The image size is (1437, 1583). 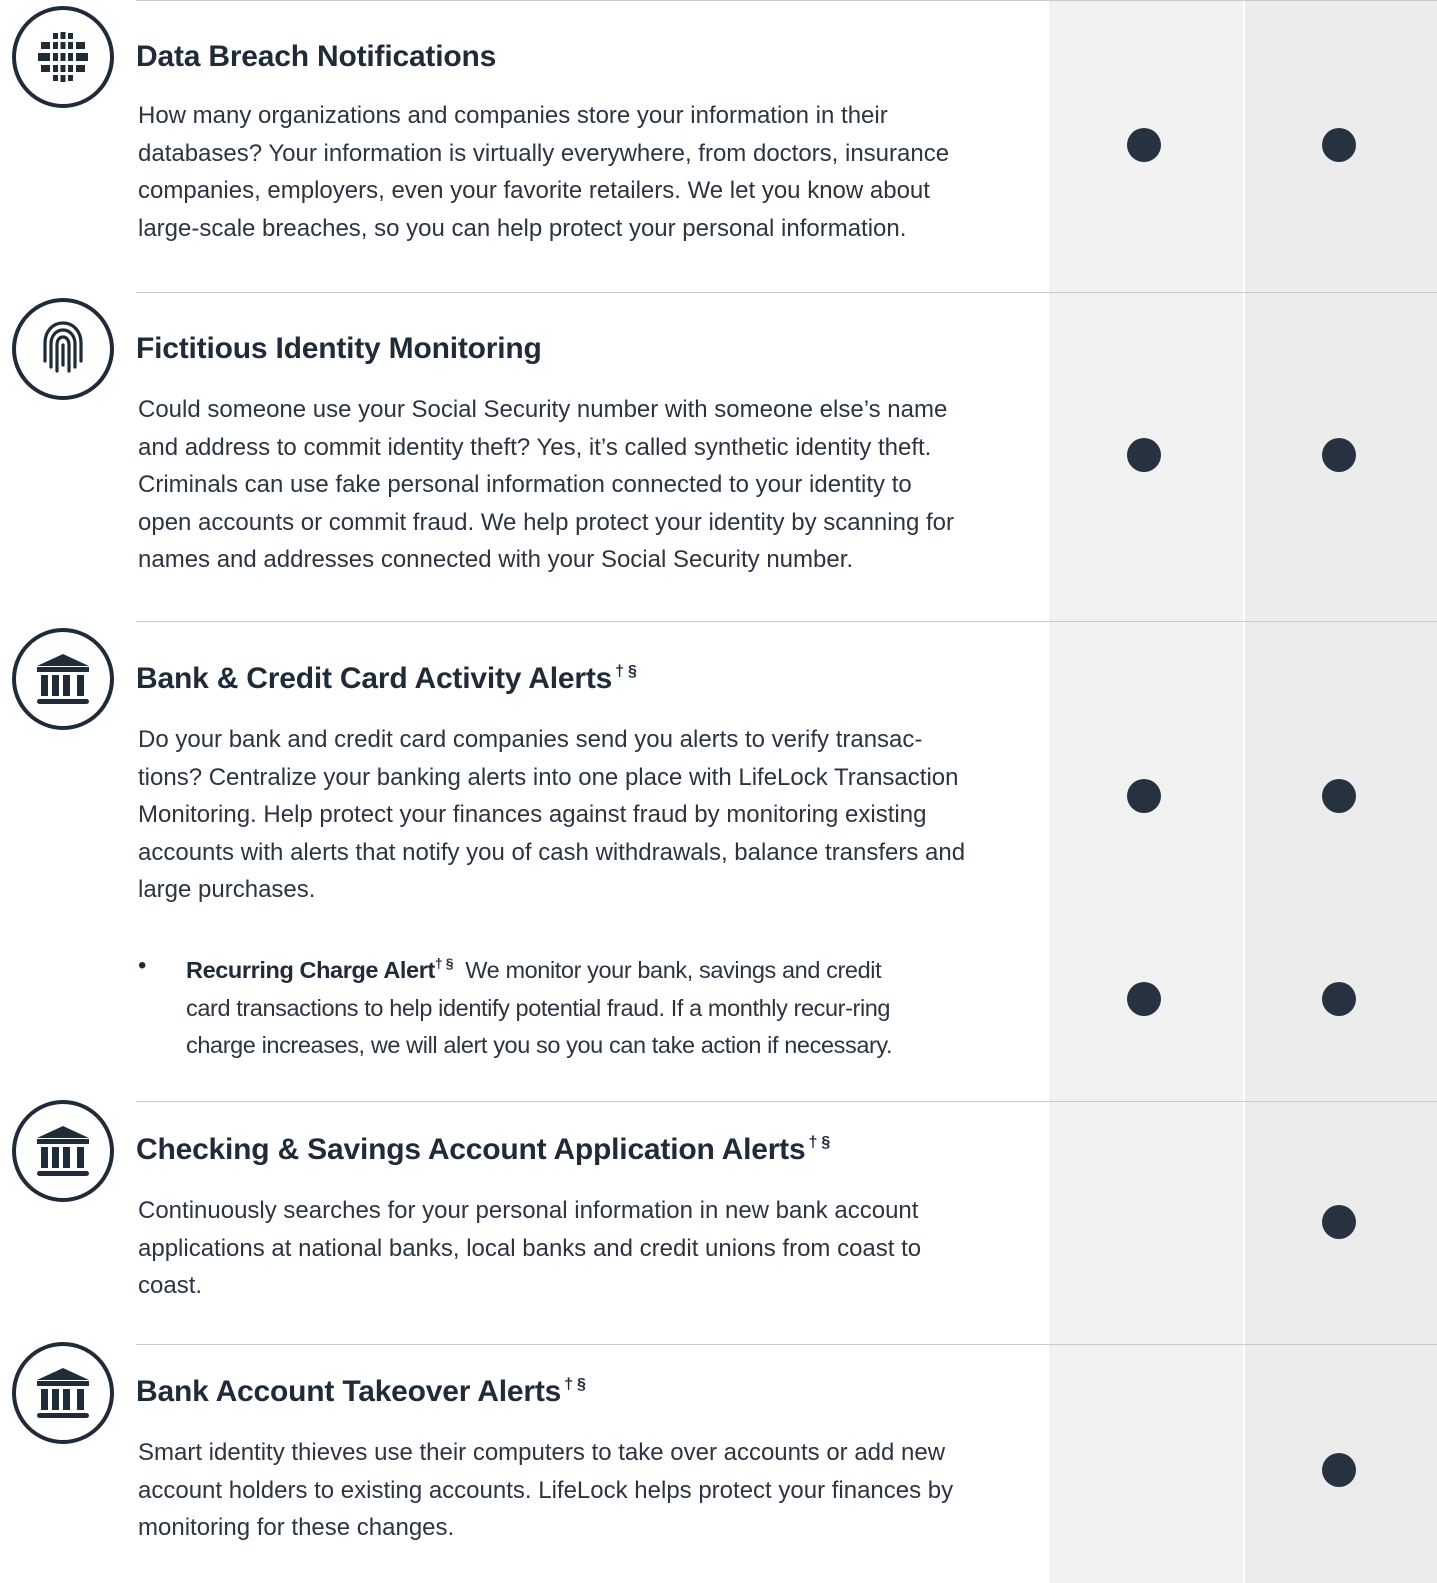 What do you see at coordinates (63, 57) in the screenshot?
I see `globe-icon` at bounding box center [63, 57].